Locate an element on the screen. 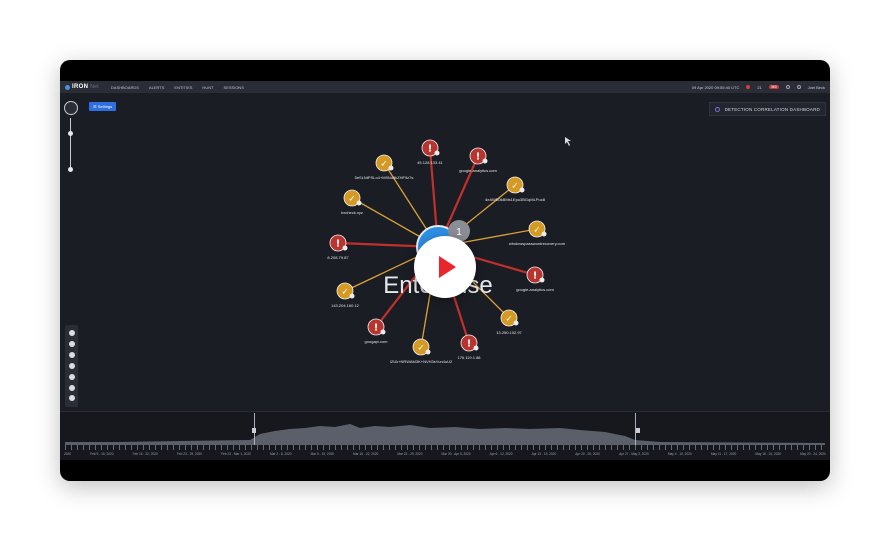 The width and height of the screenshot is (890, 541). resolved-node: ✓ 13.250.102.97 is located at coordinates (509, 322).